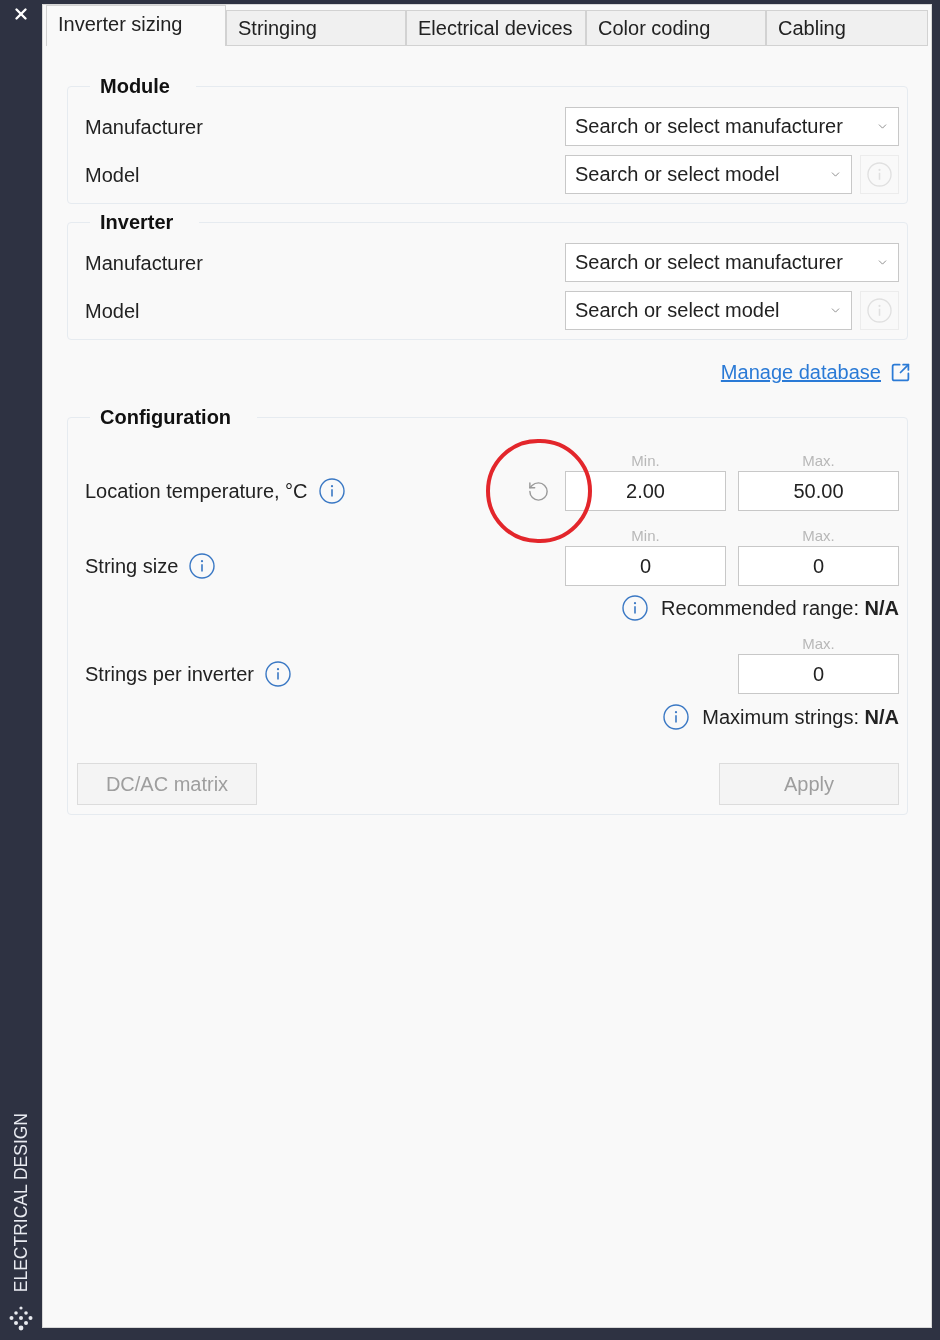 The image size is (940, 1340). Describe the element at coordinates (496, 28) in the screenshot. I see `tab: Electrical devices` at that location.